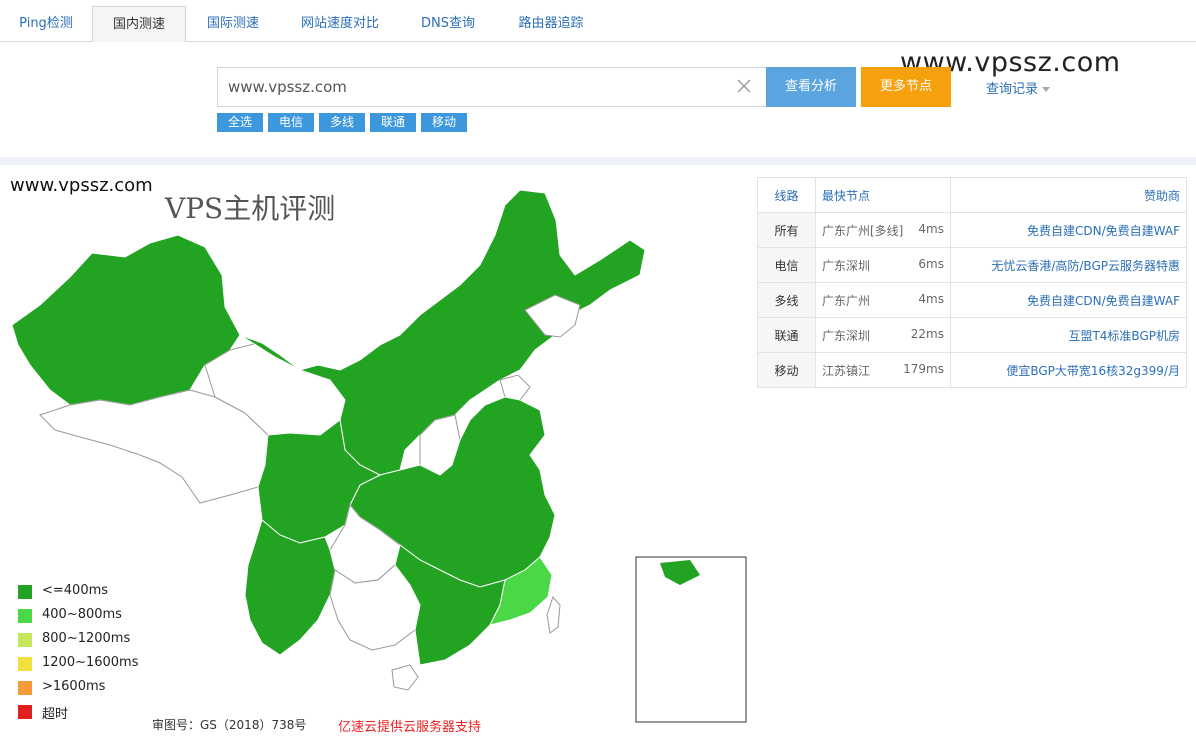 The width and height of the screenshot is (1196, 747). Describe the element at coordinates (1068, 335) in the screenshot. I see `sponsor-link: 互盟T4标准BGP机房` at that location.